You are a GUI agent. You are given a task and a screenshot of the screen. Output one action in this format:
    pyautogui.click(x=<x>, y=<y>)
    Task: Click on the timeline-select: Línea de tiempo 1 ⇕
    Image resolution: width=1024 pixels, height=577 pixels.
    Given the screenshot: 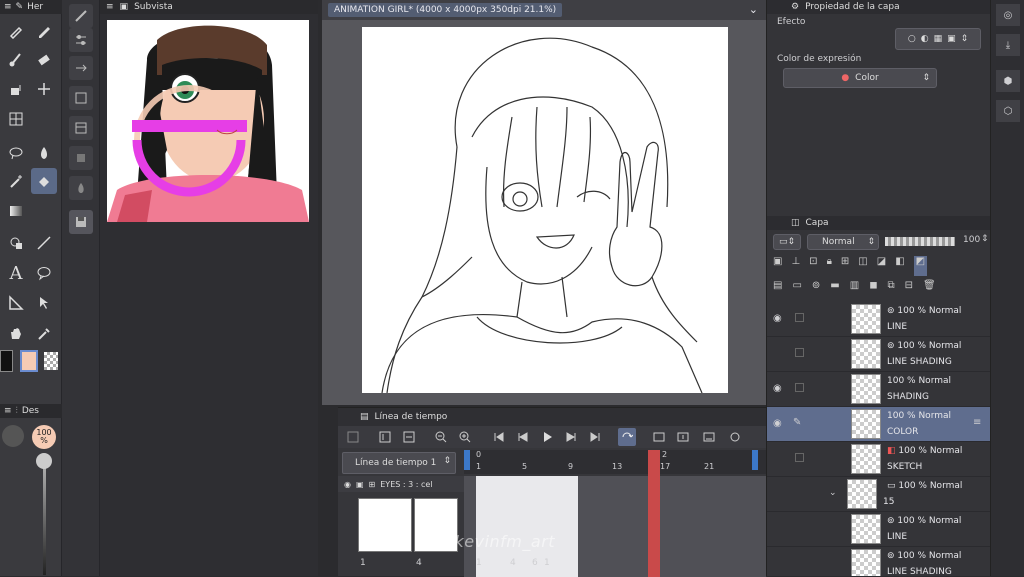 What is the action you would take?
    pyautogui.click(x=399, y=463)
    